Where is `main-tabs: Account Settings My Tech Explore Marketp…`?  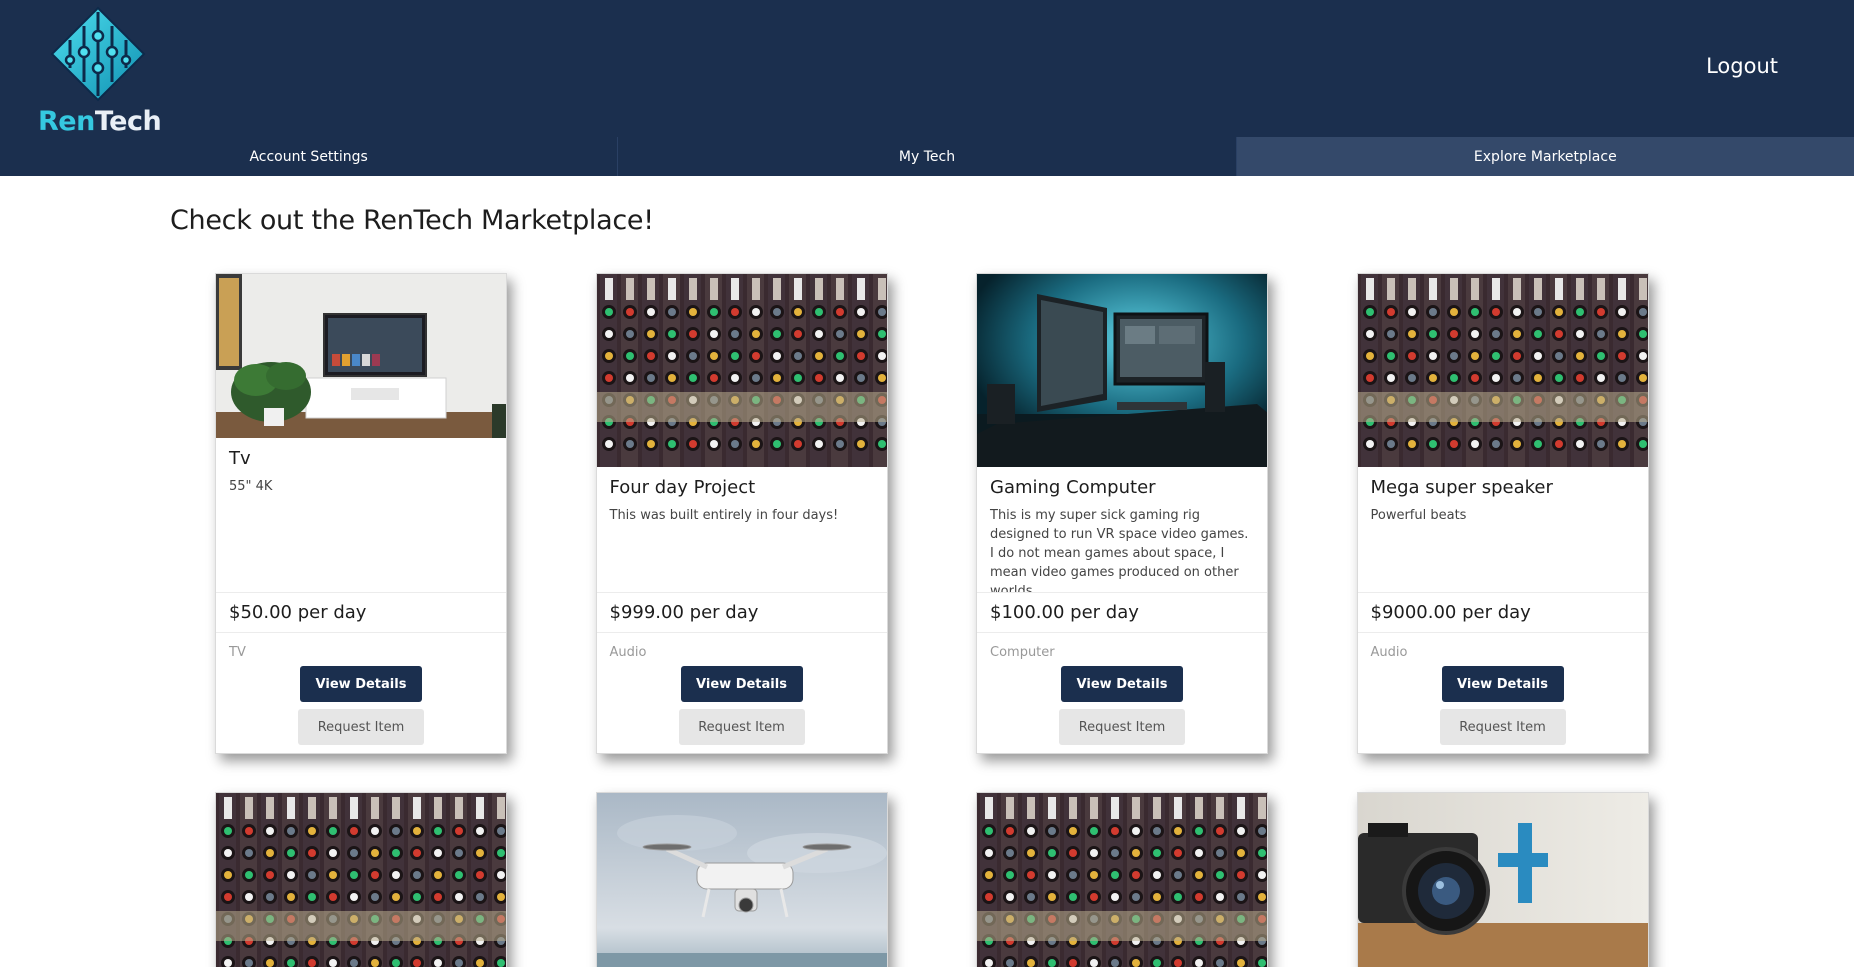 main-tabs: Account Settings My Tech Explore Marketp… is located at coordinates (927, 156).